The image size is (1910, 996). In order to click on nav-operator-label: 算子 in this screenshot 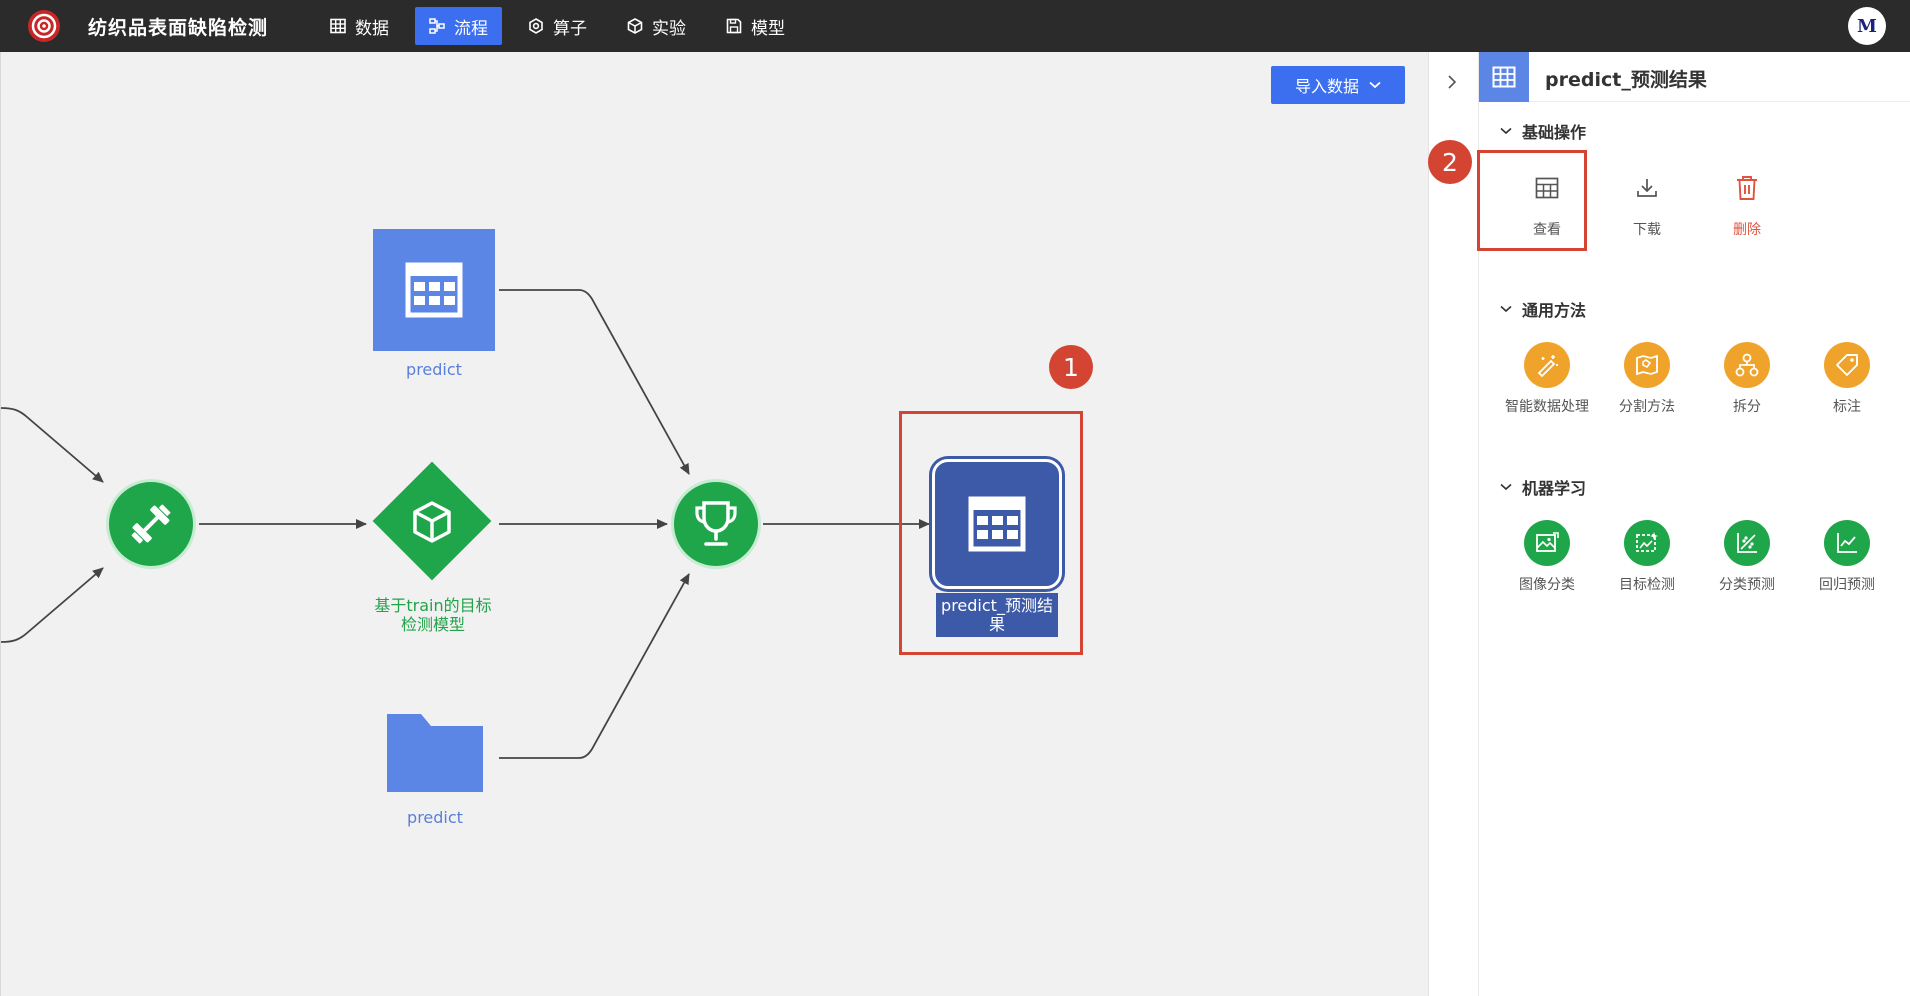, I will do `click(570, 28)`.